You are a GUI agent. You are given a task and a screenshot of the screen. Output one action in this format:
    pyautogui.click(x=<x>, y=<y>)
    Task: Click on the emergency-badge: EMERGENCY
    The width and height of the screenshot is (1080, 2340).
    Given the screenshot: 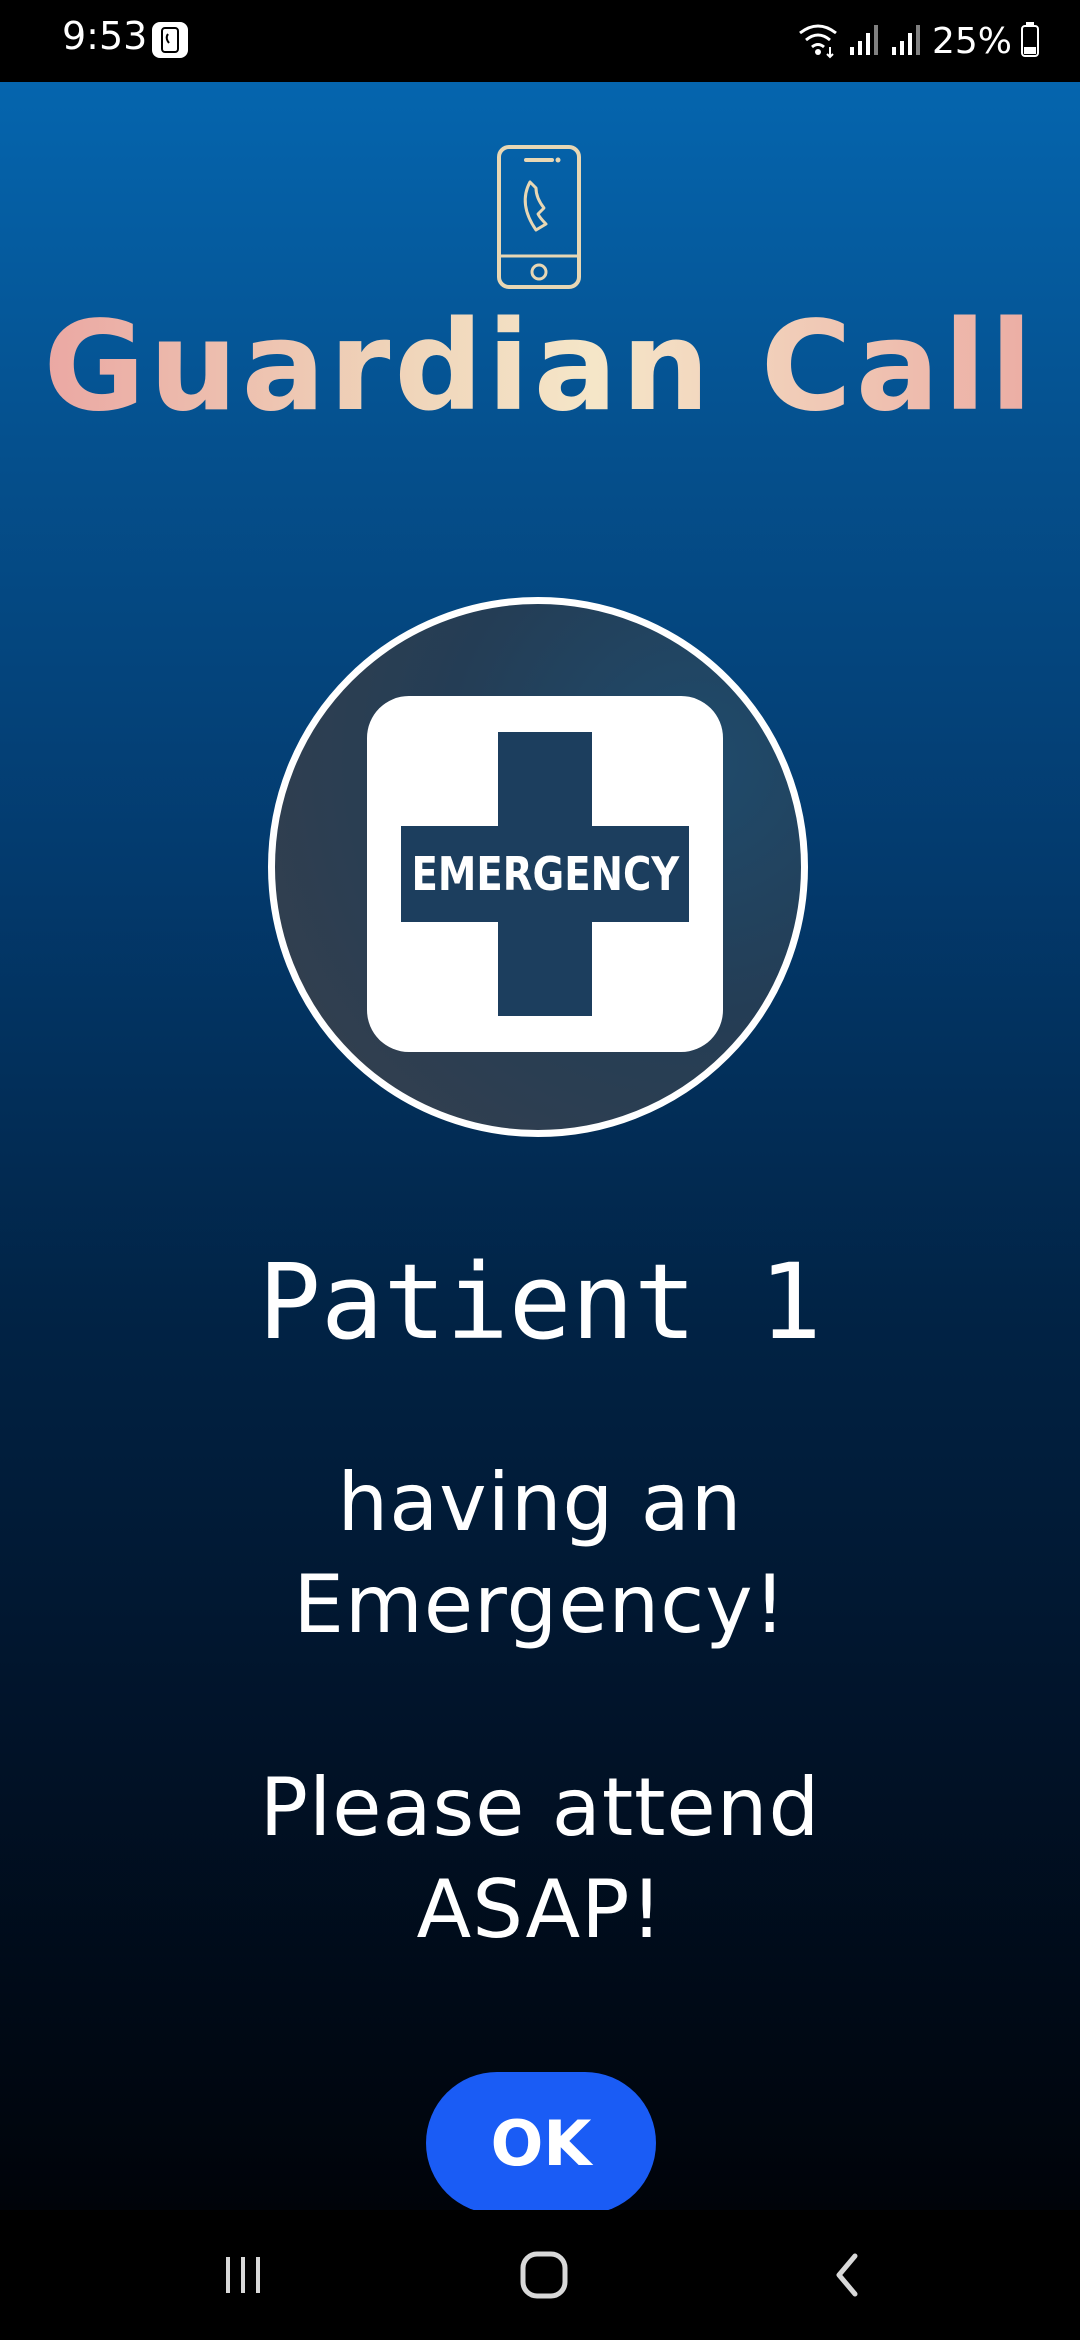 What is the action you would take?
    pyautogui.click(x=538, y=867)
    